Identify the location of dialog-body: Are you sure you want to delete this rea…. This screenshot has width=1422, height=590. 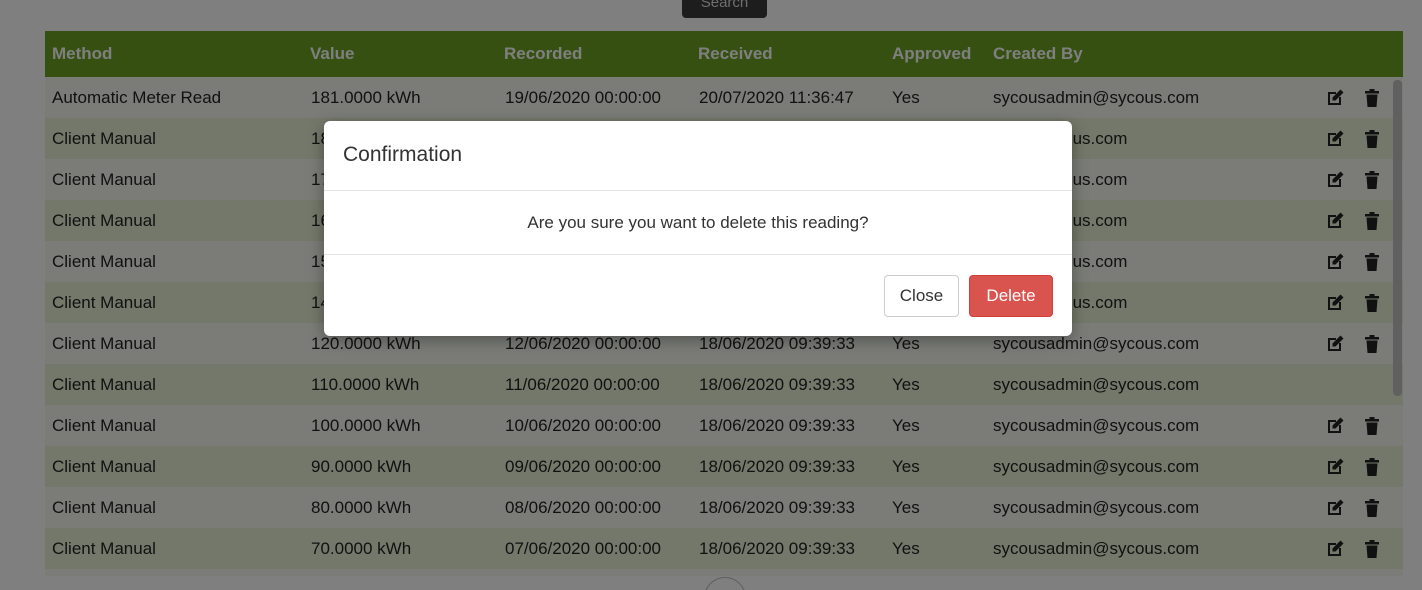
(698, 223).